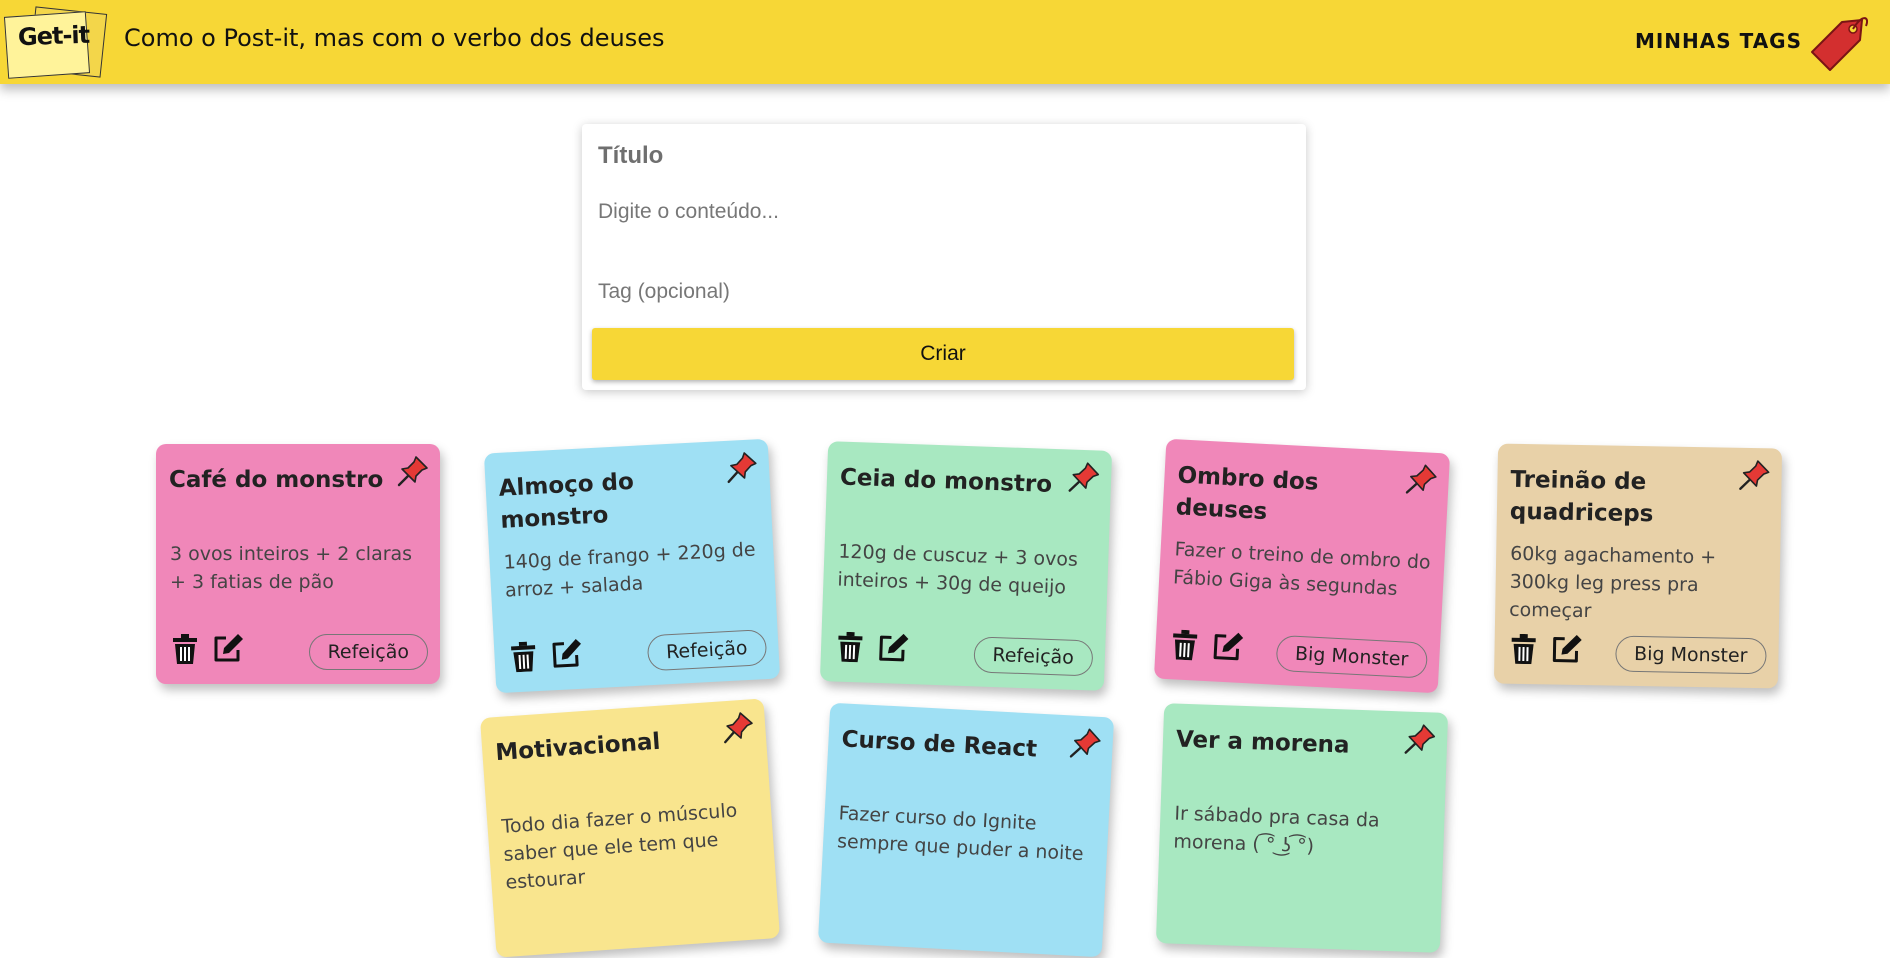 The height and width of the screenshot is (958, 1890). I want to click on note-title: Ver a morena, so click(1262, 742).